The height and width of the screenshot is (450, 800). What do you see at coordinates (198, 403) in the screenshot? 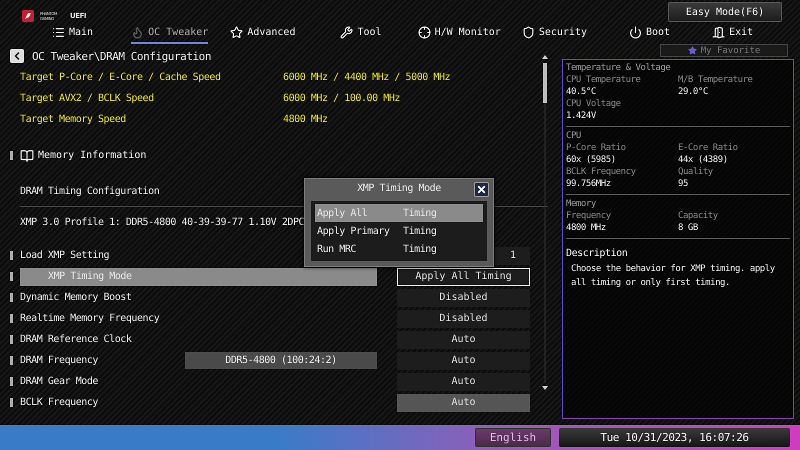
I see `setting-label: BCLK Frequency` at bounding box center [198, 403].